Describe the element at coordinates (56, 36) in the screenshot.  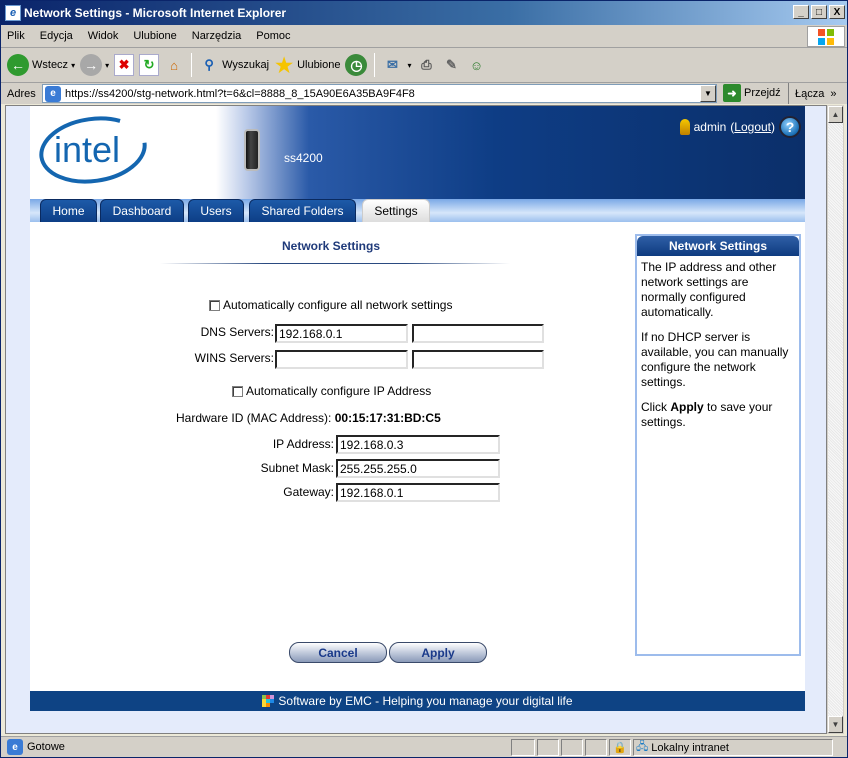
I see `menu-edycja: Edycja` at that location.